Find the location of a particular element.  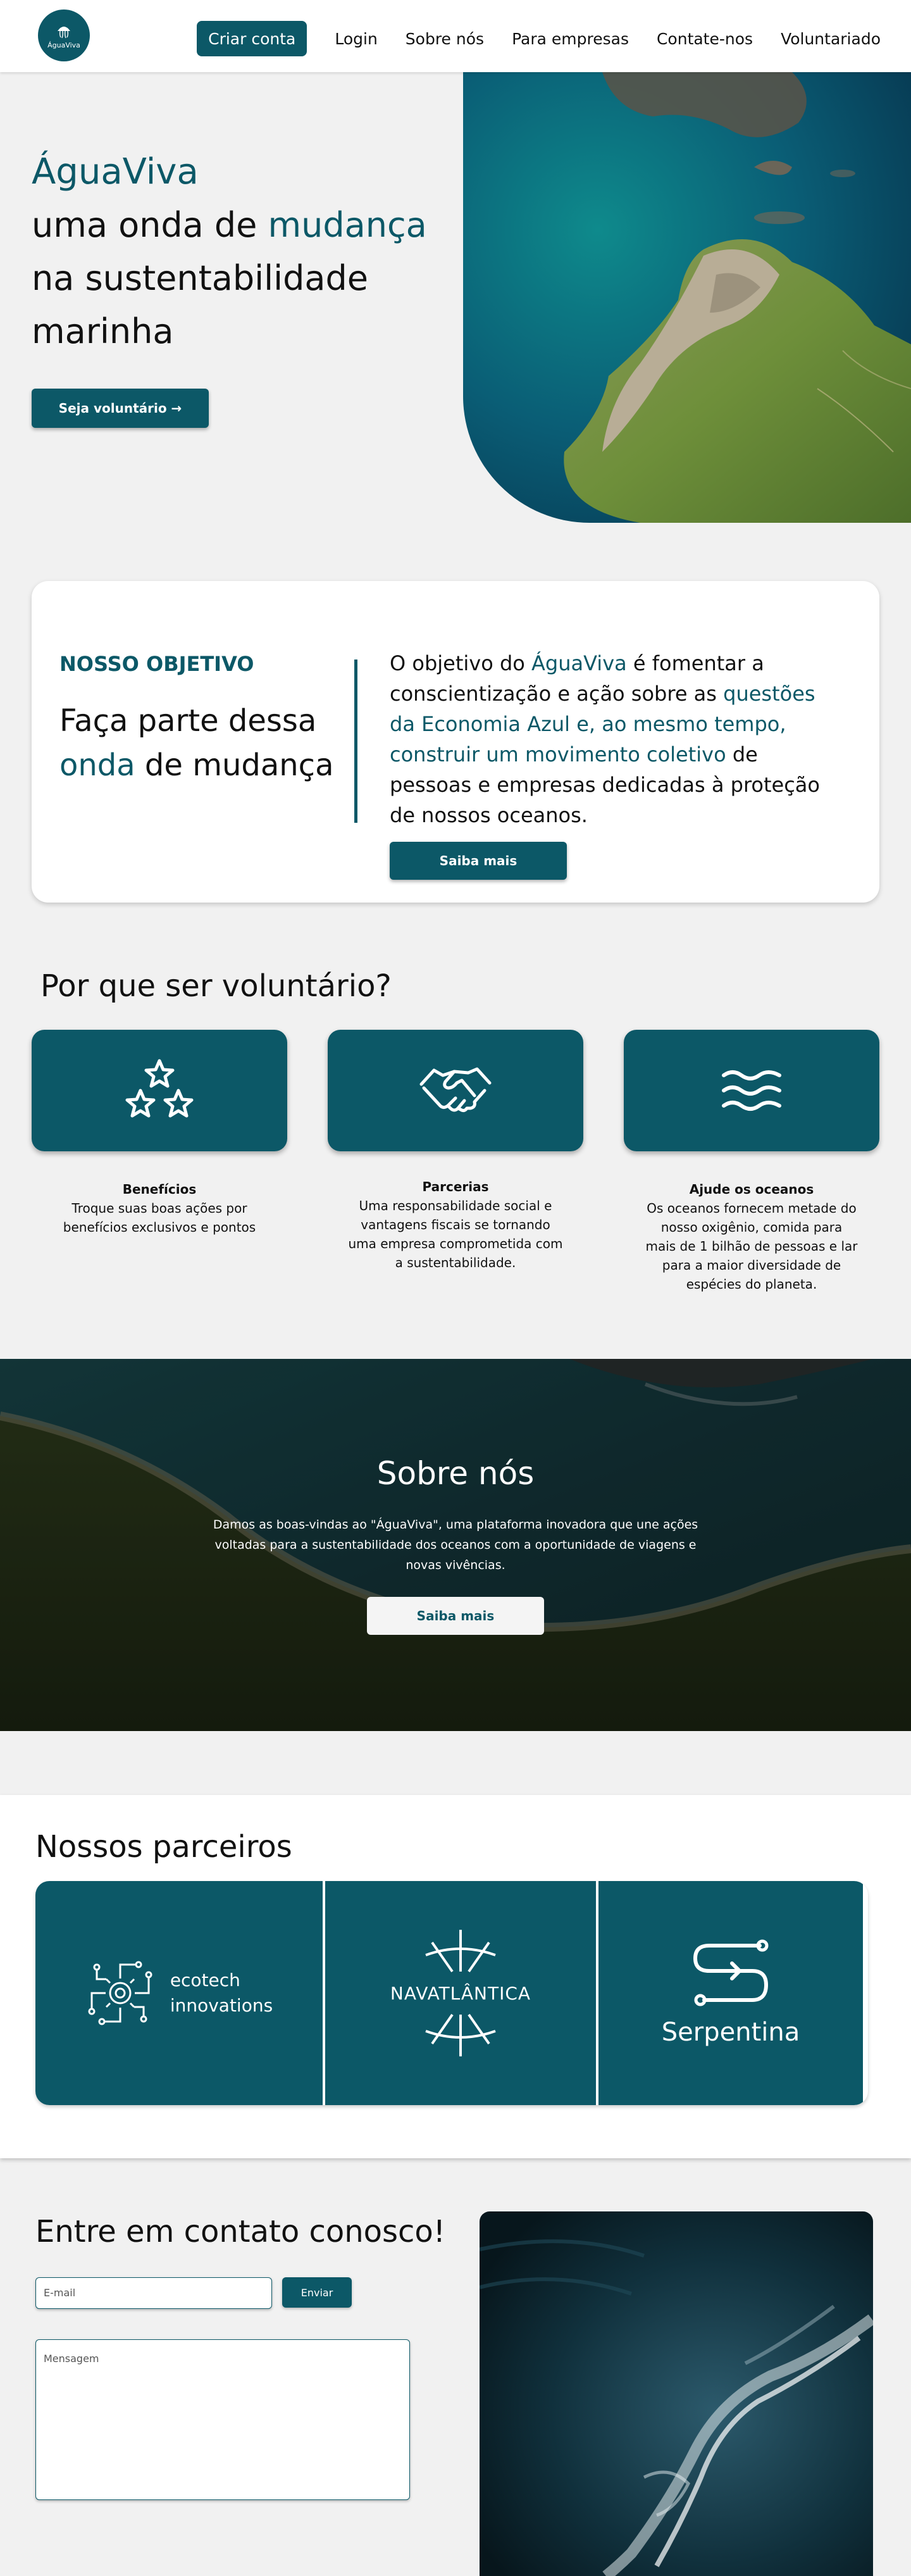

nav-volunteer: Voluntariado is located at coordinates (831, 39).